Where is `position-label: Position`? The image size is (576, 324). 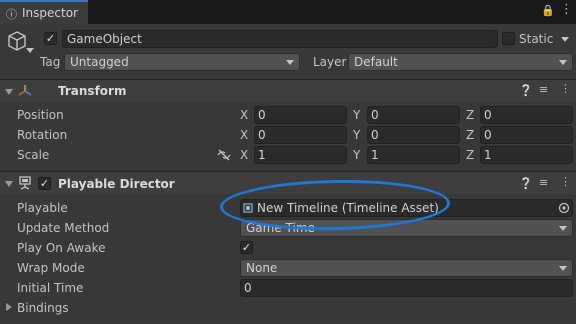
position-label: Position is located at coordinates (40, 115).